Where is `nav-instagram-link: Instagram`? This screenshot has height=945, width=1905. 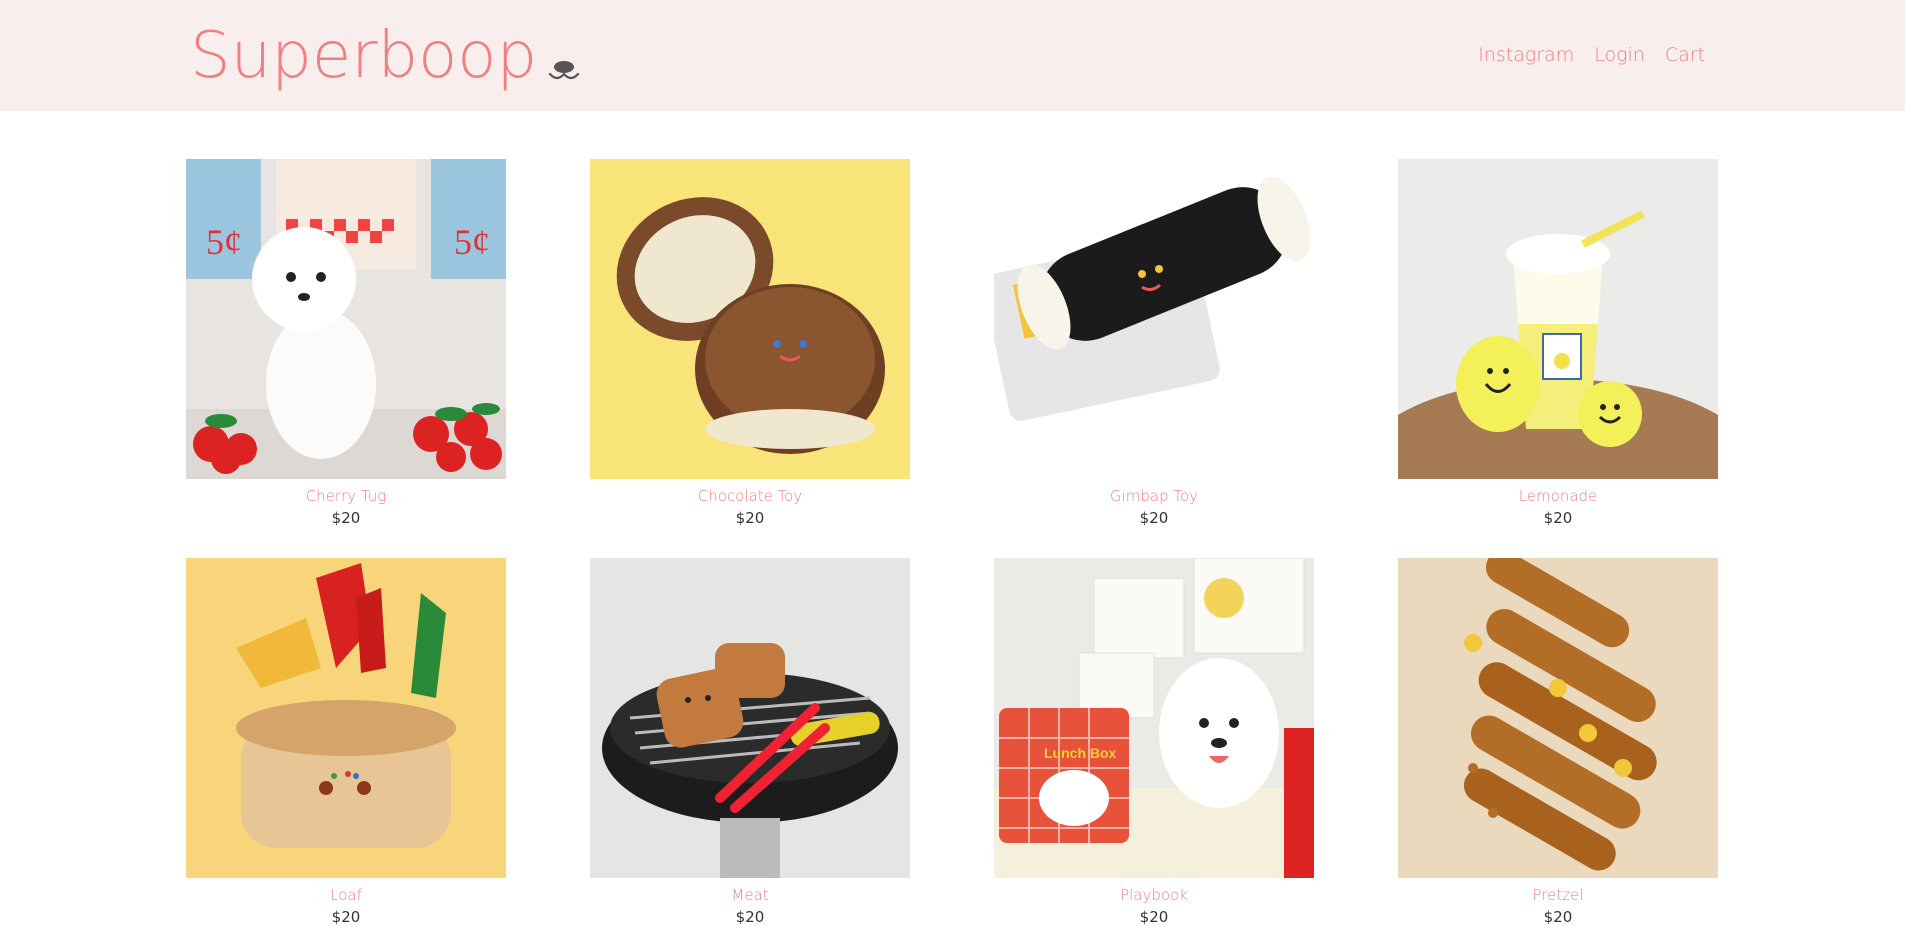
nav-instagram-link: Instagram is located at coordinates (1526, 55).